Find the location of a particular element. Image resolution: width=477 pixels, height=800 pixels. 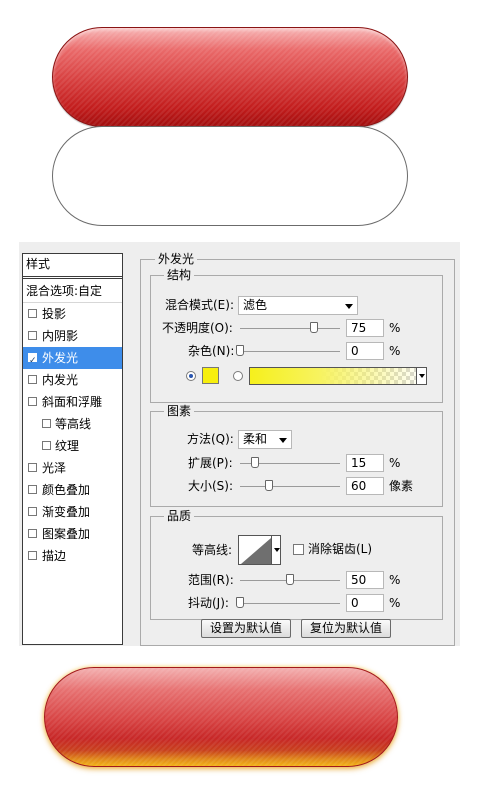

style-item-label: 等高线 is located at coordinates (73, 424).